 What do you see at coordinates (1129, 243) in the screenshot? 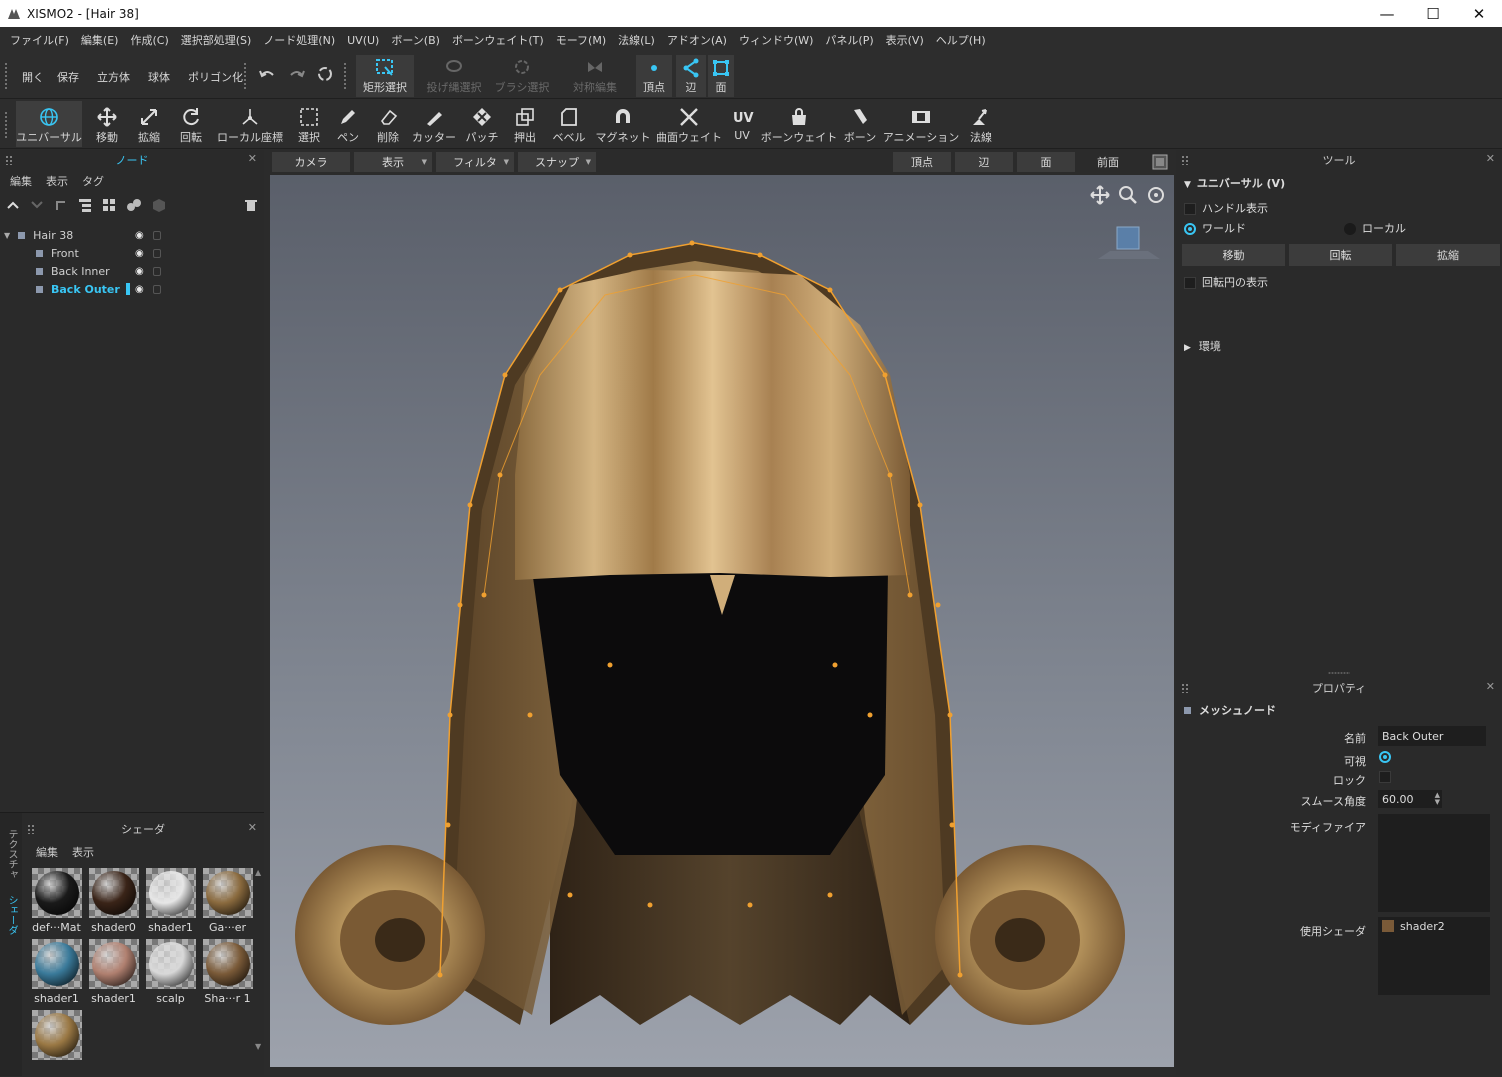
I see `view-gizmo-icon` at bounding box center [1129, 243].